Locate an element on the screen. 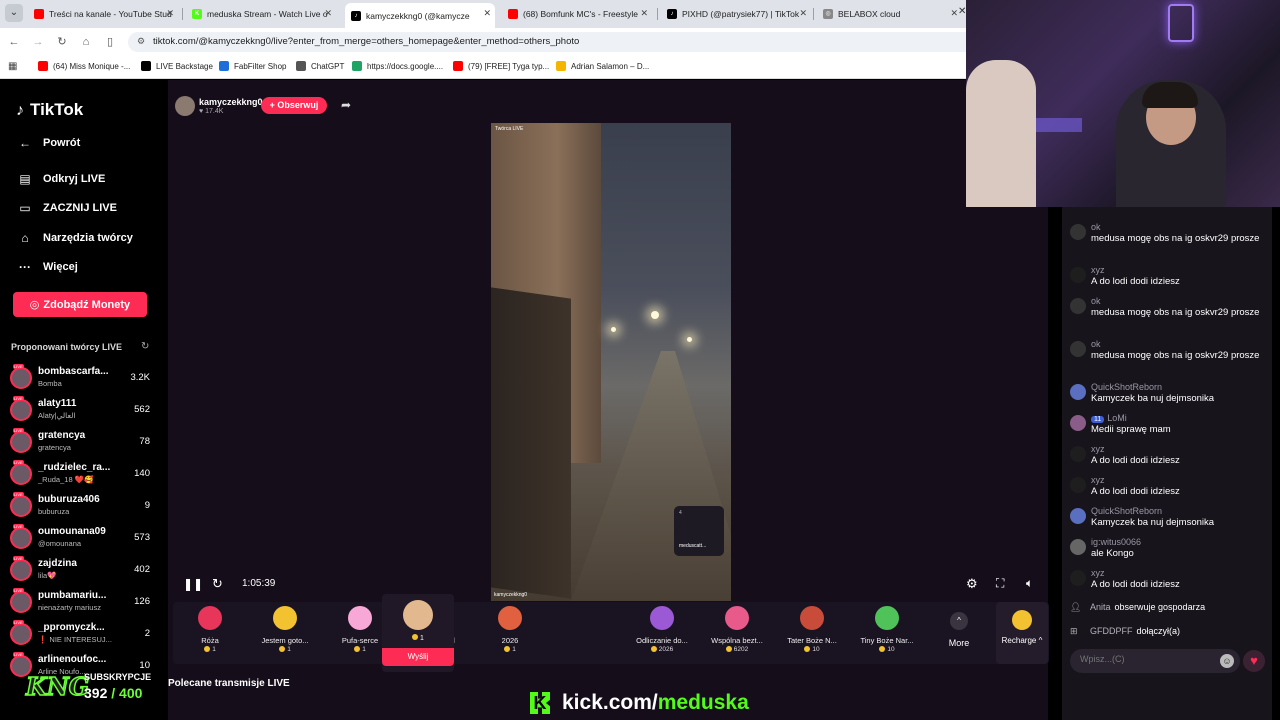  suggested-creator: LIVE buburuza406 buburuza 9 is located at coordinates (81, 507).